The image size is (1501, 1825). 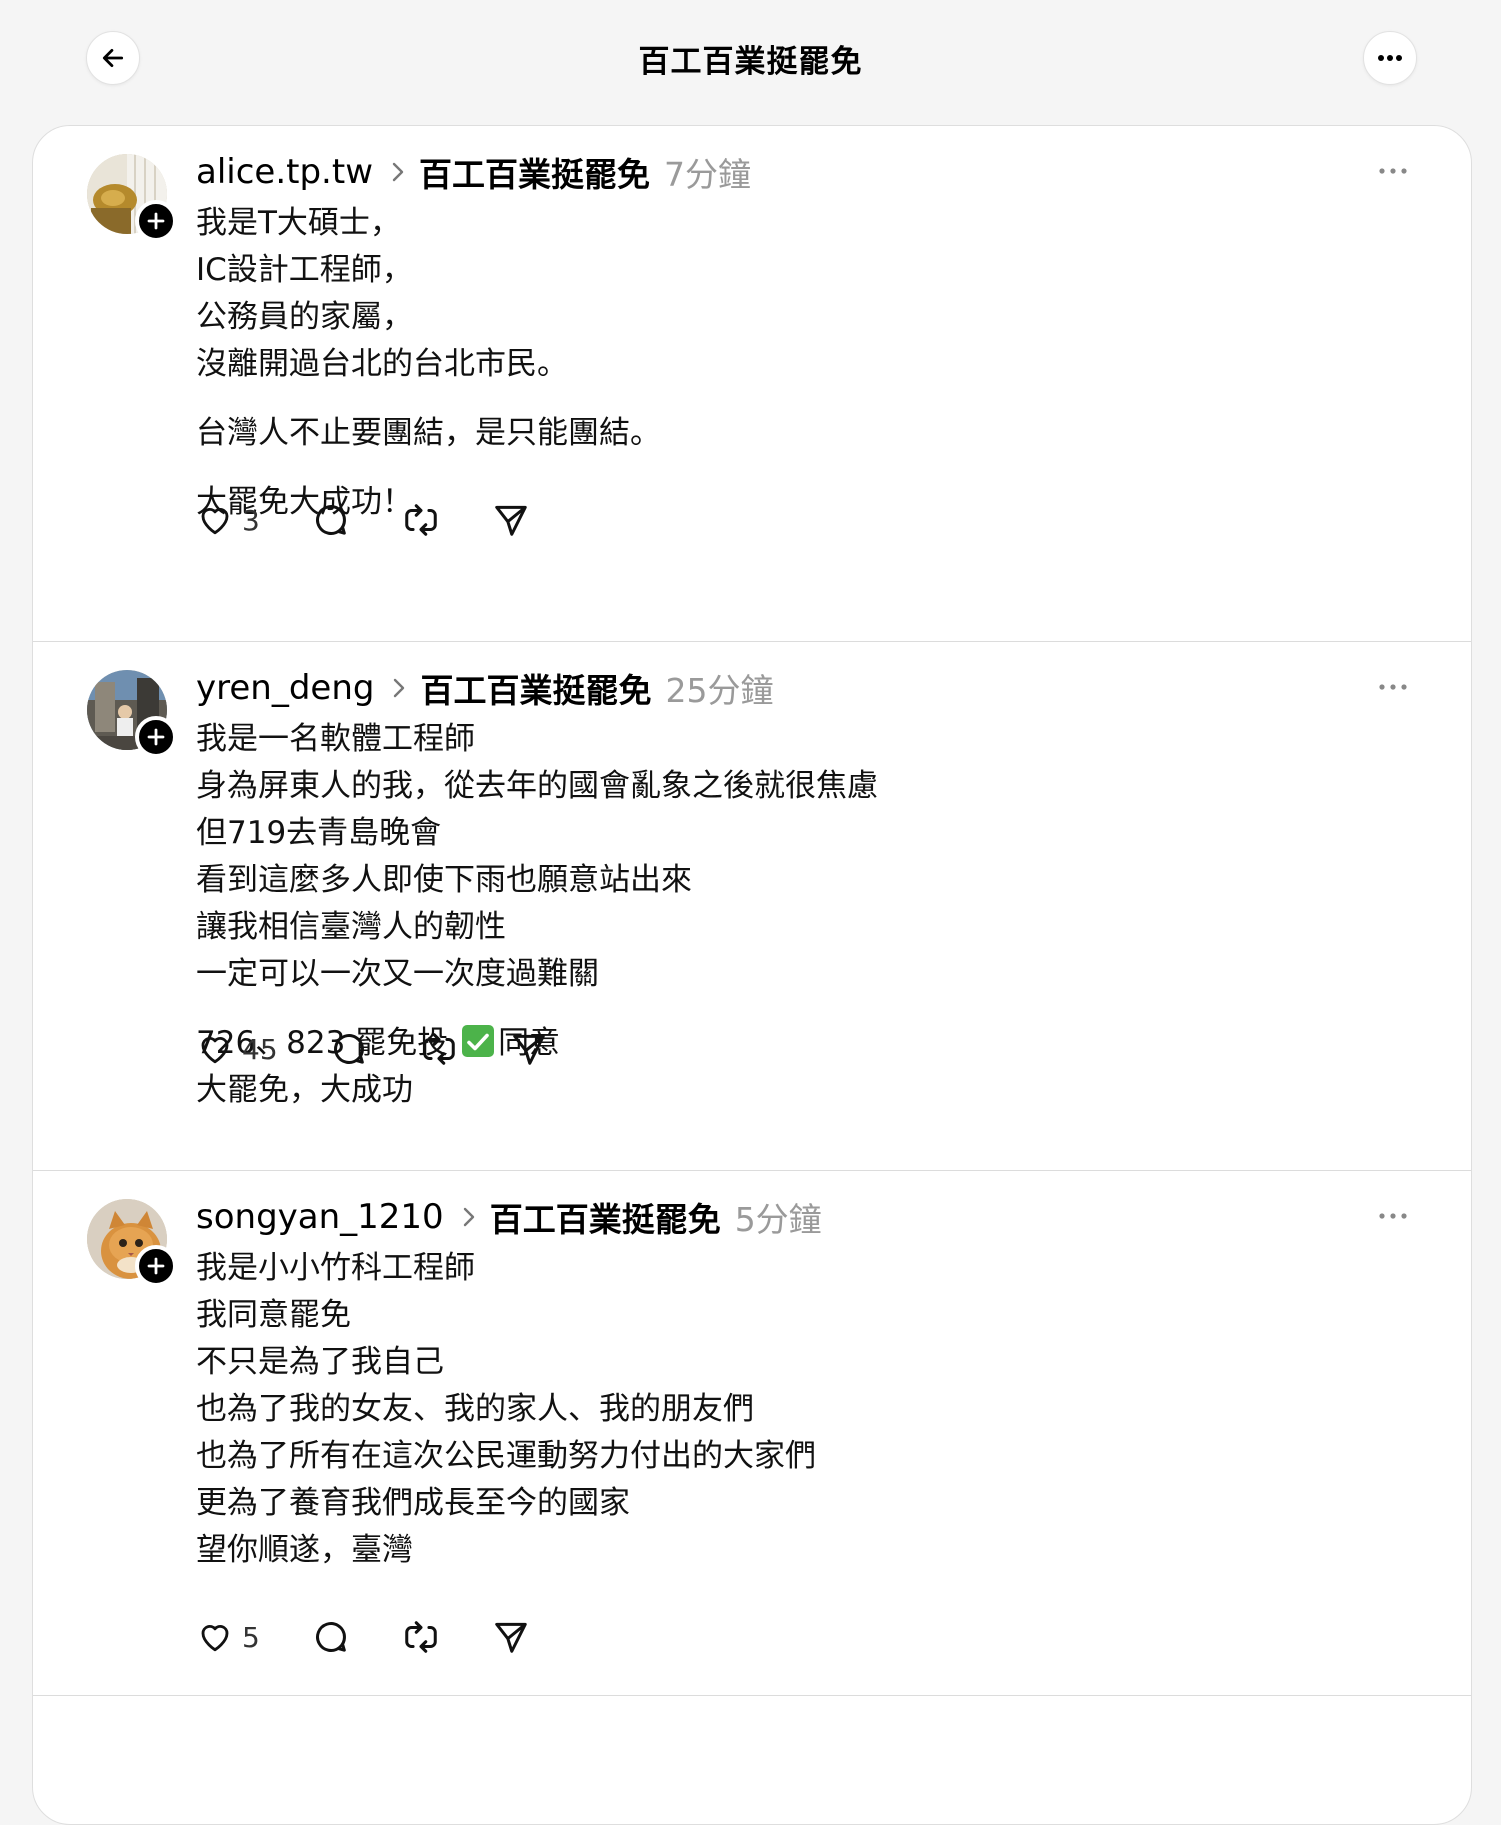 I want to click on post-actions: 5, so click(x=363, y=1637).